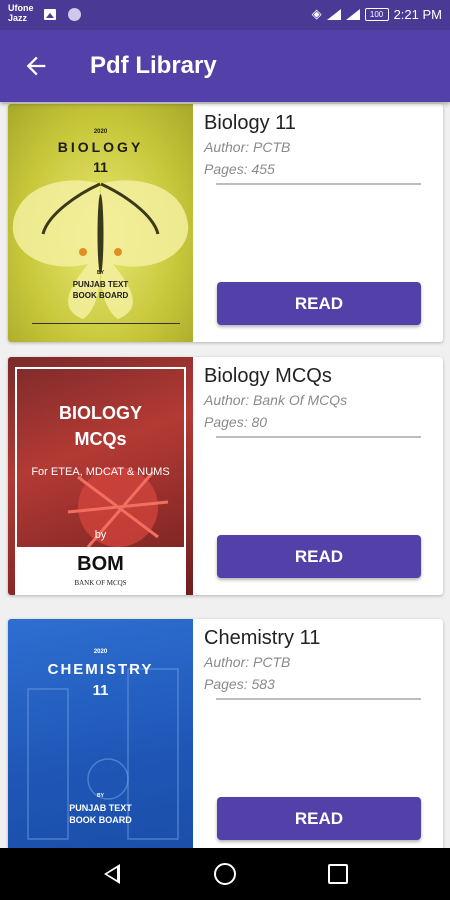 The width and height of the screenshot is (450, 900). What do you see at coordinates (100, 669) in the screenshot?
I see `cover-title: CHEMISTRY` at bounding box center [100, 669].